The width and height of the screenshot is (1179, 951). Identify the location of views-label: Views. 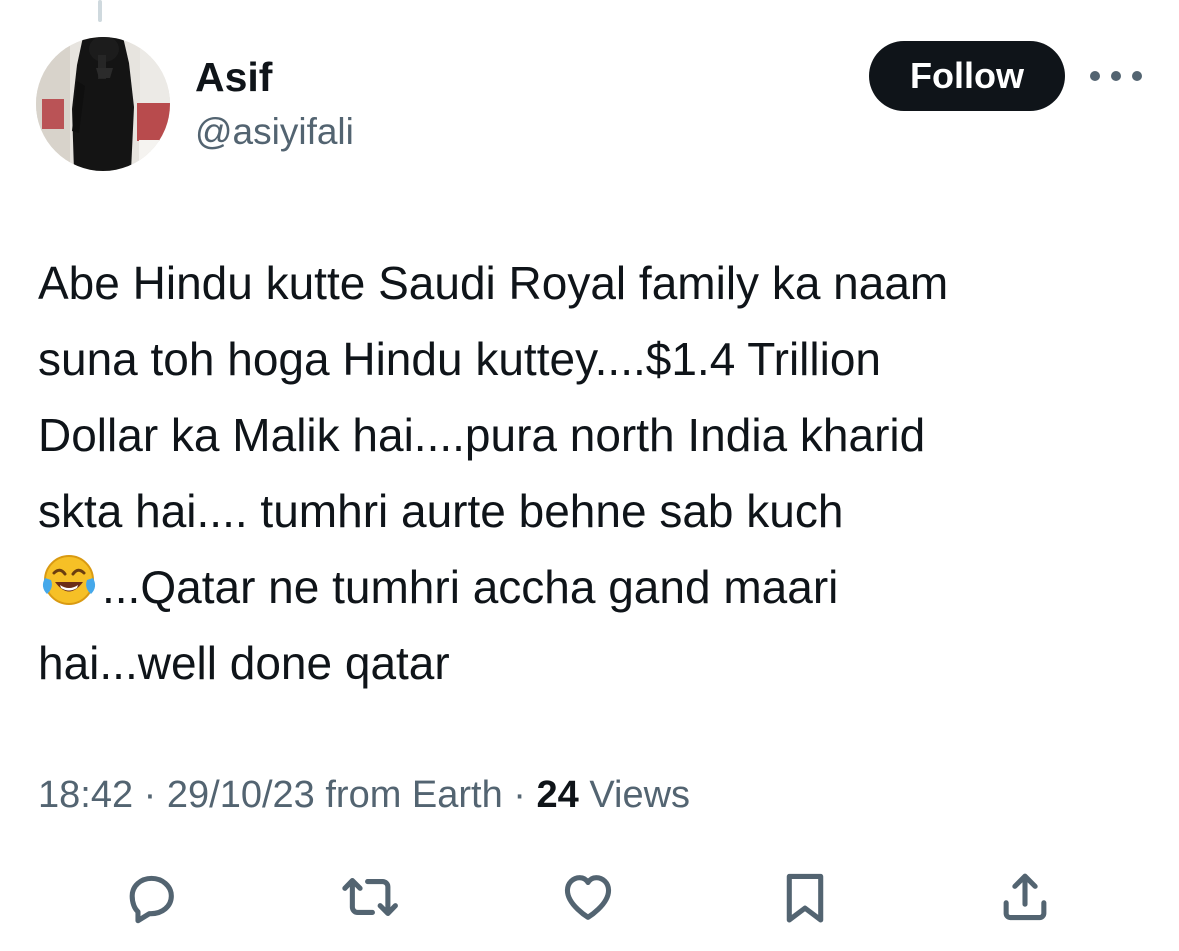
(634, 795).